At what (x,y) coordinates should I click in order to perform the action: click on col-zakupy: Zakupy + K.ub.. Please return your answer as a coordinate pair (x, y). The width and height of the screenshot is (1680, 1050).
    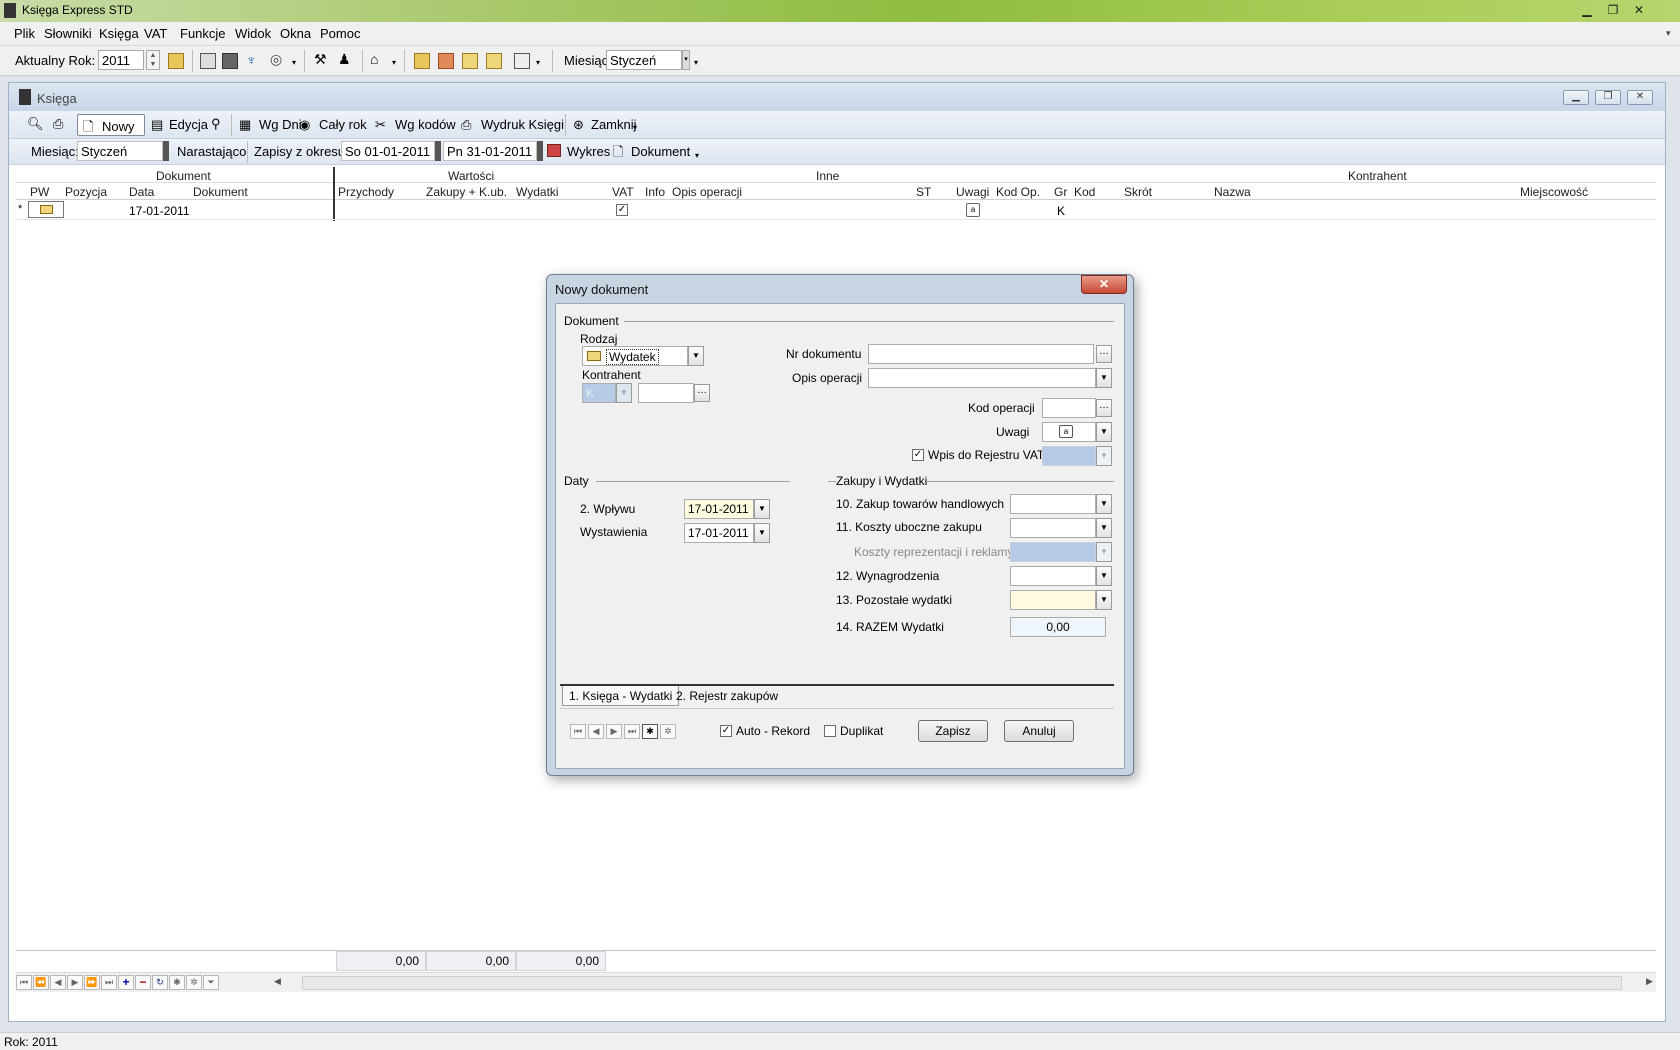
    Looking at the image, I should click on (466, 192).